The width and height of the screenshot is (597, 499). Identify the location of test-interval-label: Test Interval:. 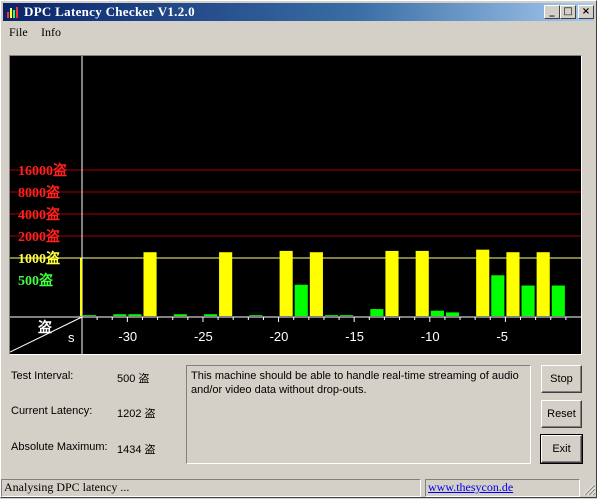
(42, 376).